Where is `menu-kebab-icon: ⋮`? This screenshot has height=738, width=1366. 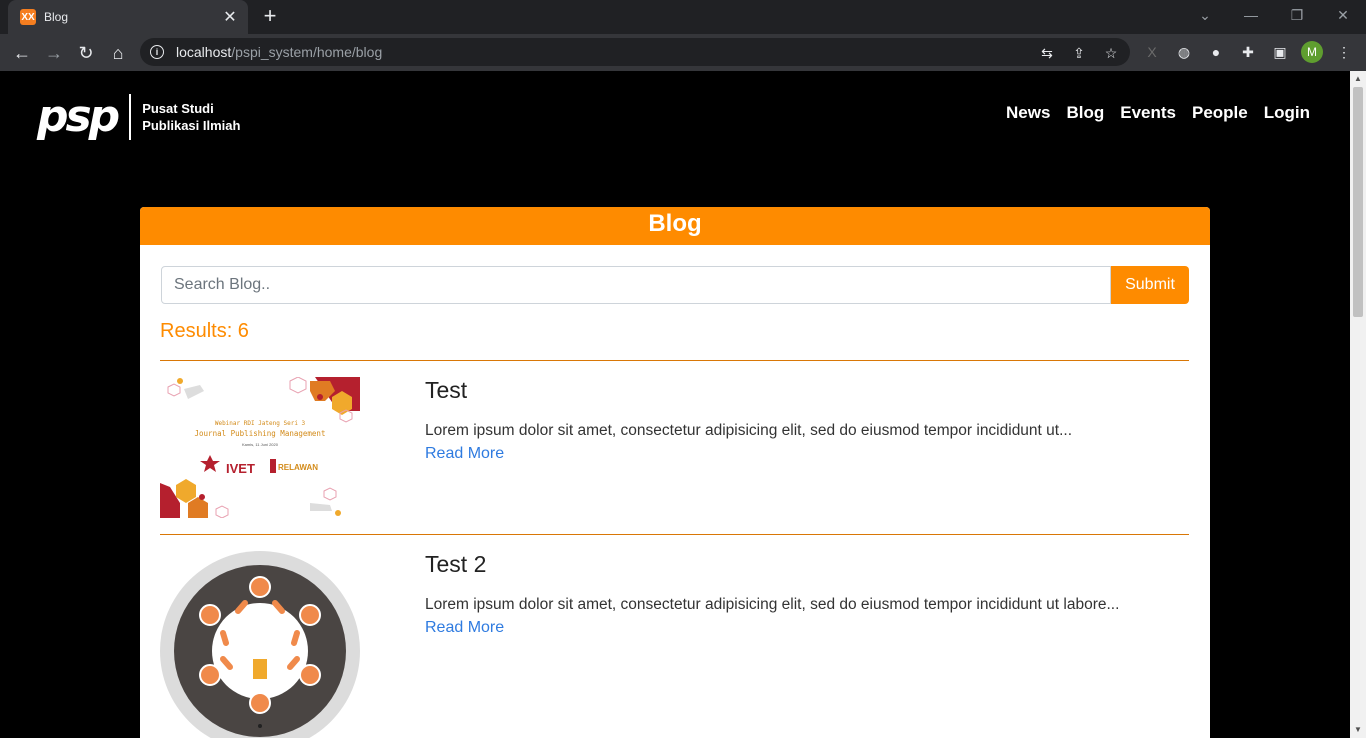
menu-kebab-icon: ⋮ is located at coordinates (1344, 52).